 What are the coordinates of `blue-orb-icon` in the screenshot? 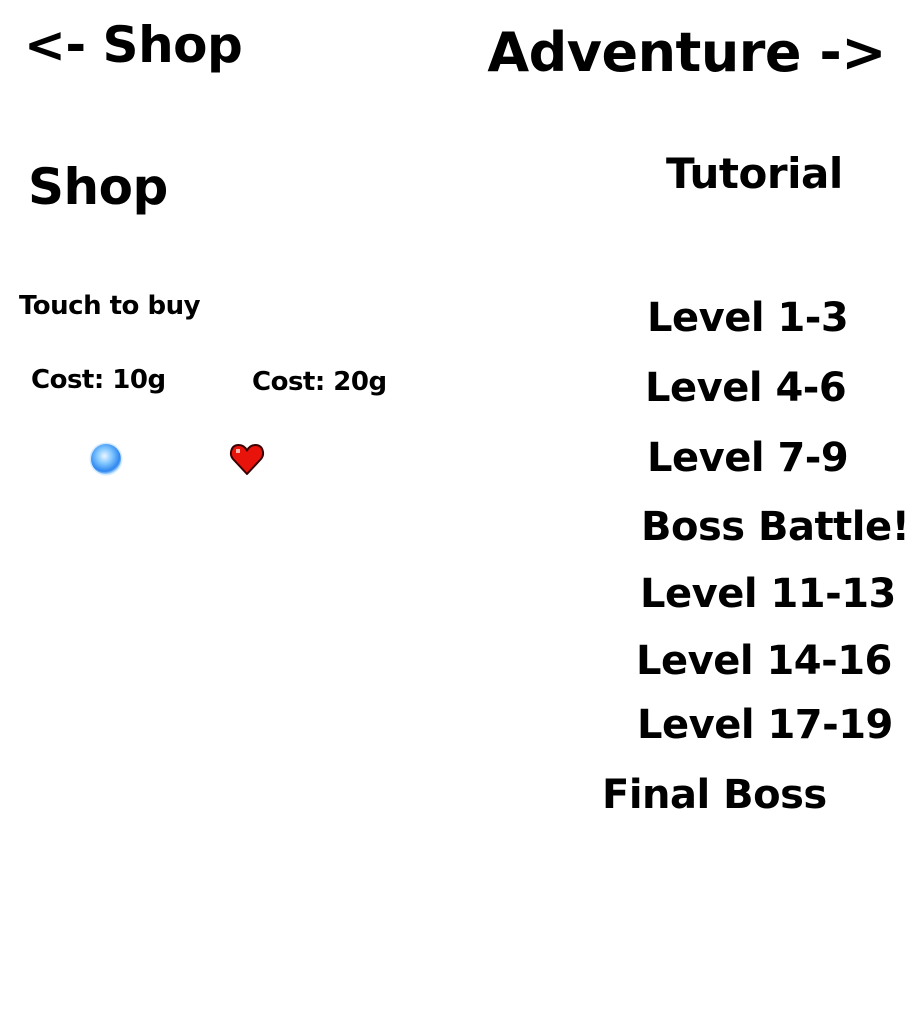 It's located at (106, 459).